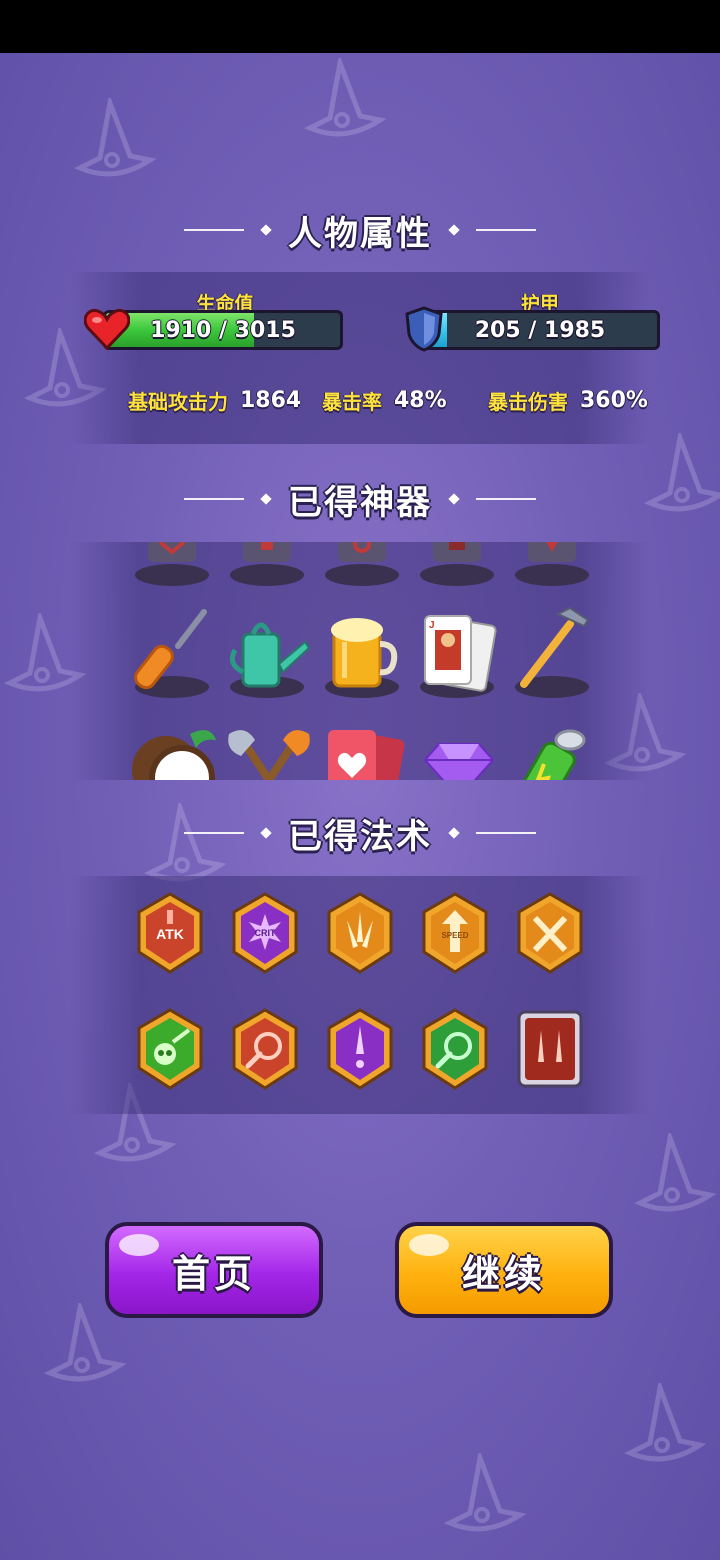 This screenshot has width=720, height=1560. I want to click on speed-spell-label: SPEED, so click(454, 935).